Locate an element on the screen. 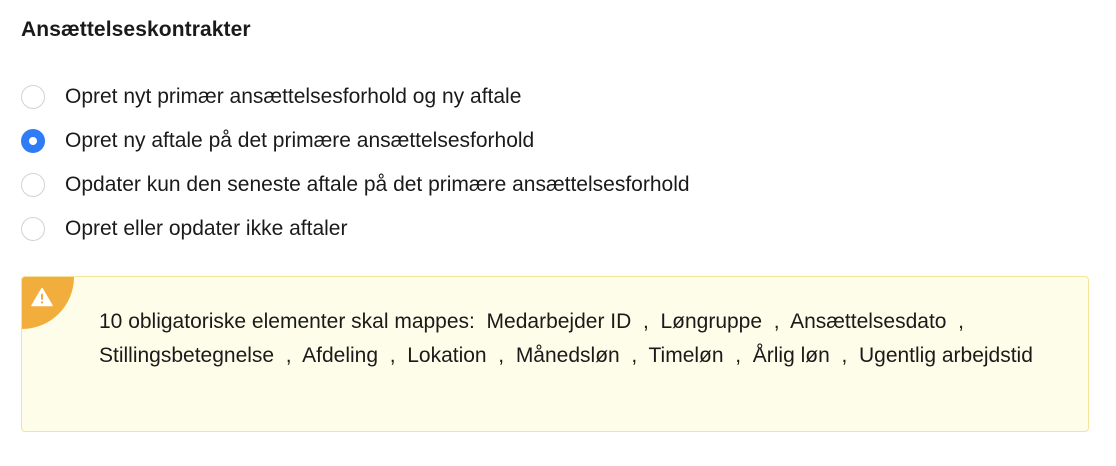 This screenshot has height=466, width=1116. radio-option-no-agreements: Opret eller opdater ikke aftaler is located at coordinates (355, 229).